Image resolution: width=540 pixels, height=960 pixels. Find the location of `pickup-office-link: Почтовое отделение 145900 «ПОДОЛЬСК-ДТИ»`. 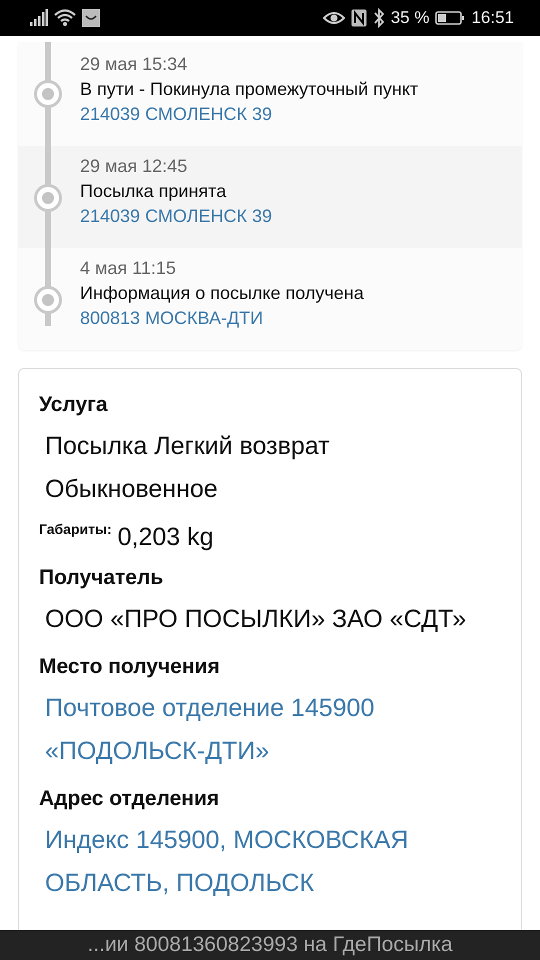

pickup-office-link: Почтовое отделение 145900 «ПОДОЛЬСК-ДТИ» is located at coordinates (270, 730).